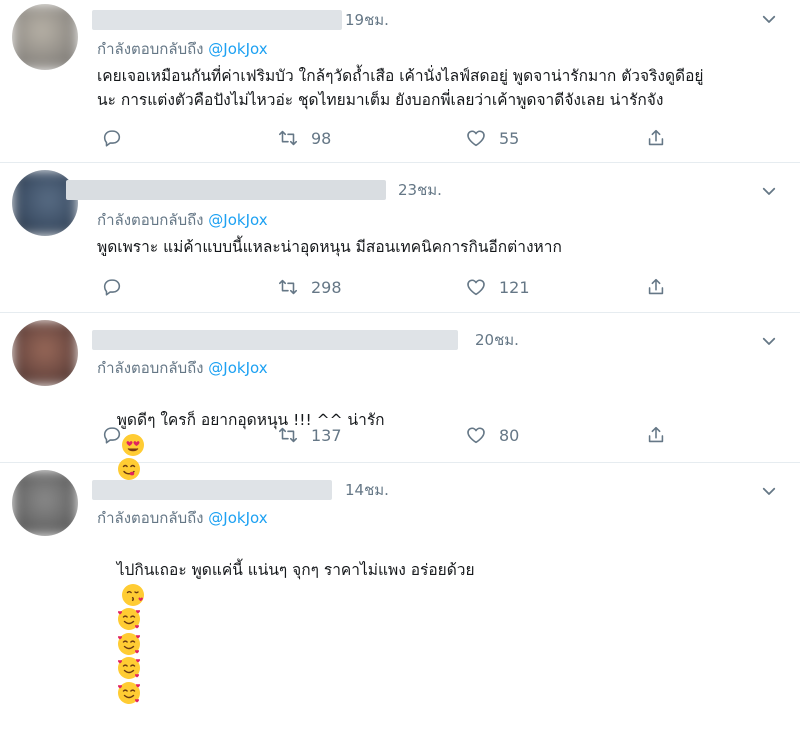 Image resolution: width=800 pixels, height=729 pixels. I want to click on like-button: 80, so click(492, 435).